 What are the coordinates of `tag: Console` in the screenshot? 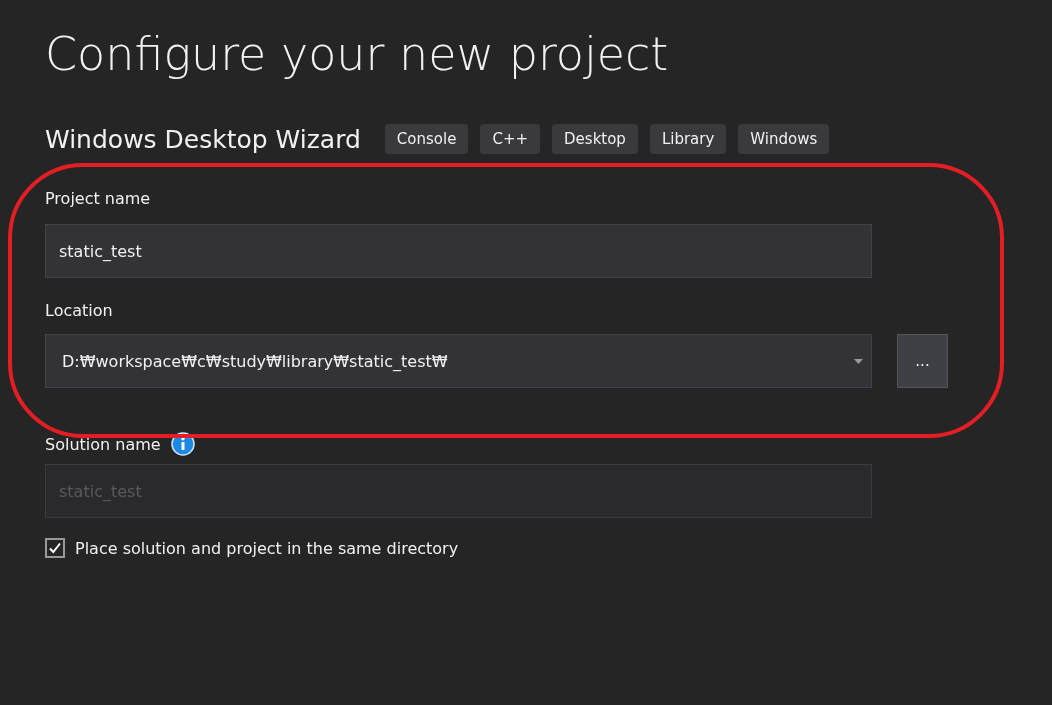 It's located at (426, 139).